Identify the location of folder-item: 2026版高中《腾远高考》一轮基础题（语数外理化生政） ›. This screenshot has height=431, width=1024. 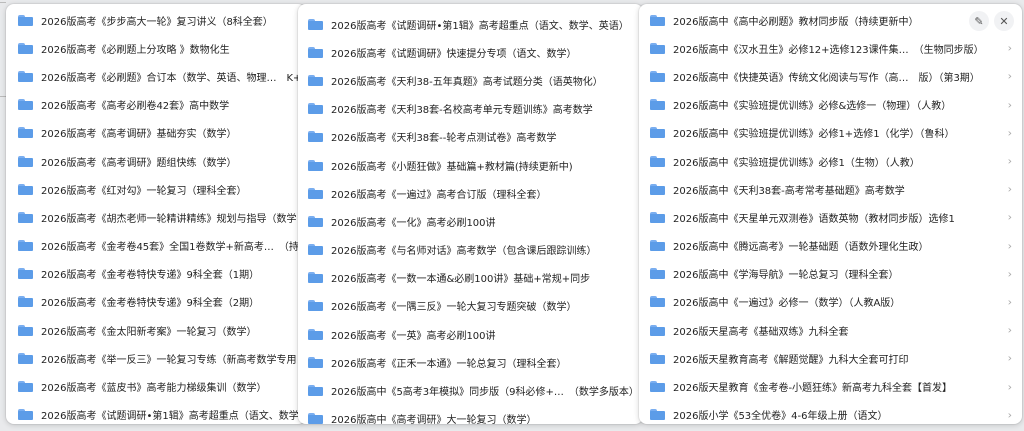
(830, 246).